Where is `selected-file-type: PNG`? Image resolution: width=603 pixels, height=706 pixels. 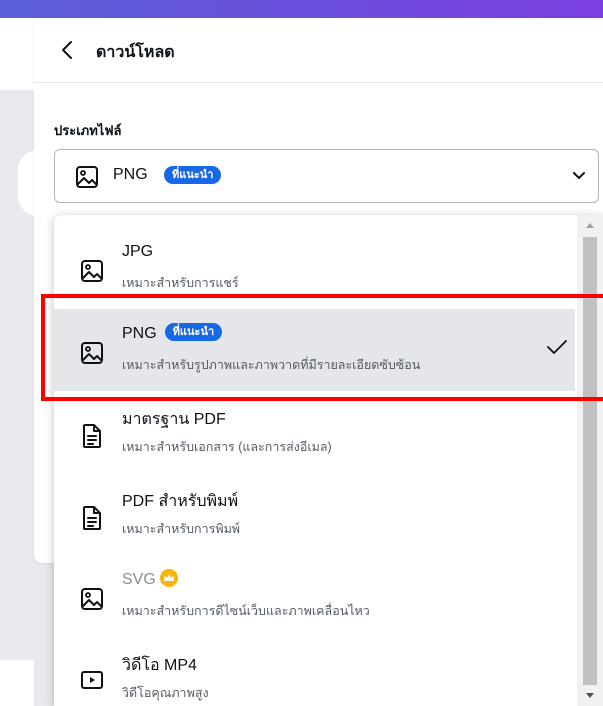
selected-file-type: PNG is located at coordinates (130, 174).